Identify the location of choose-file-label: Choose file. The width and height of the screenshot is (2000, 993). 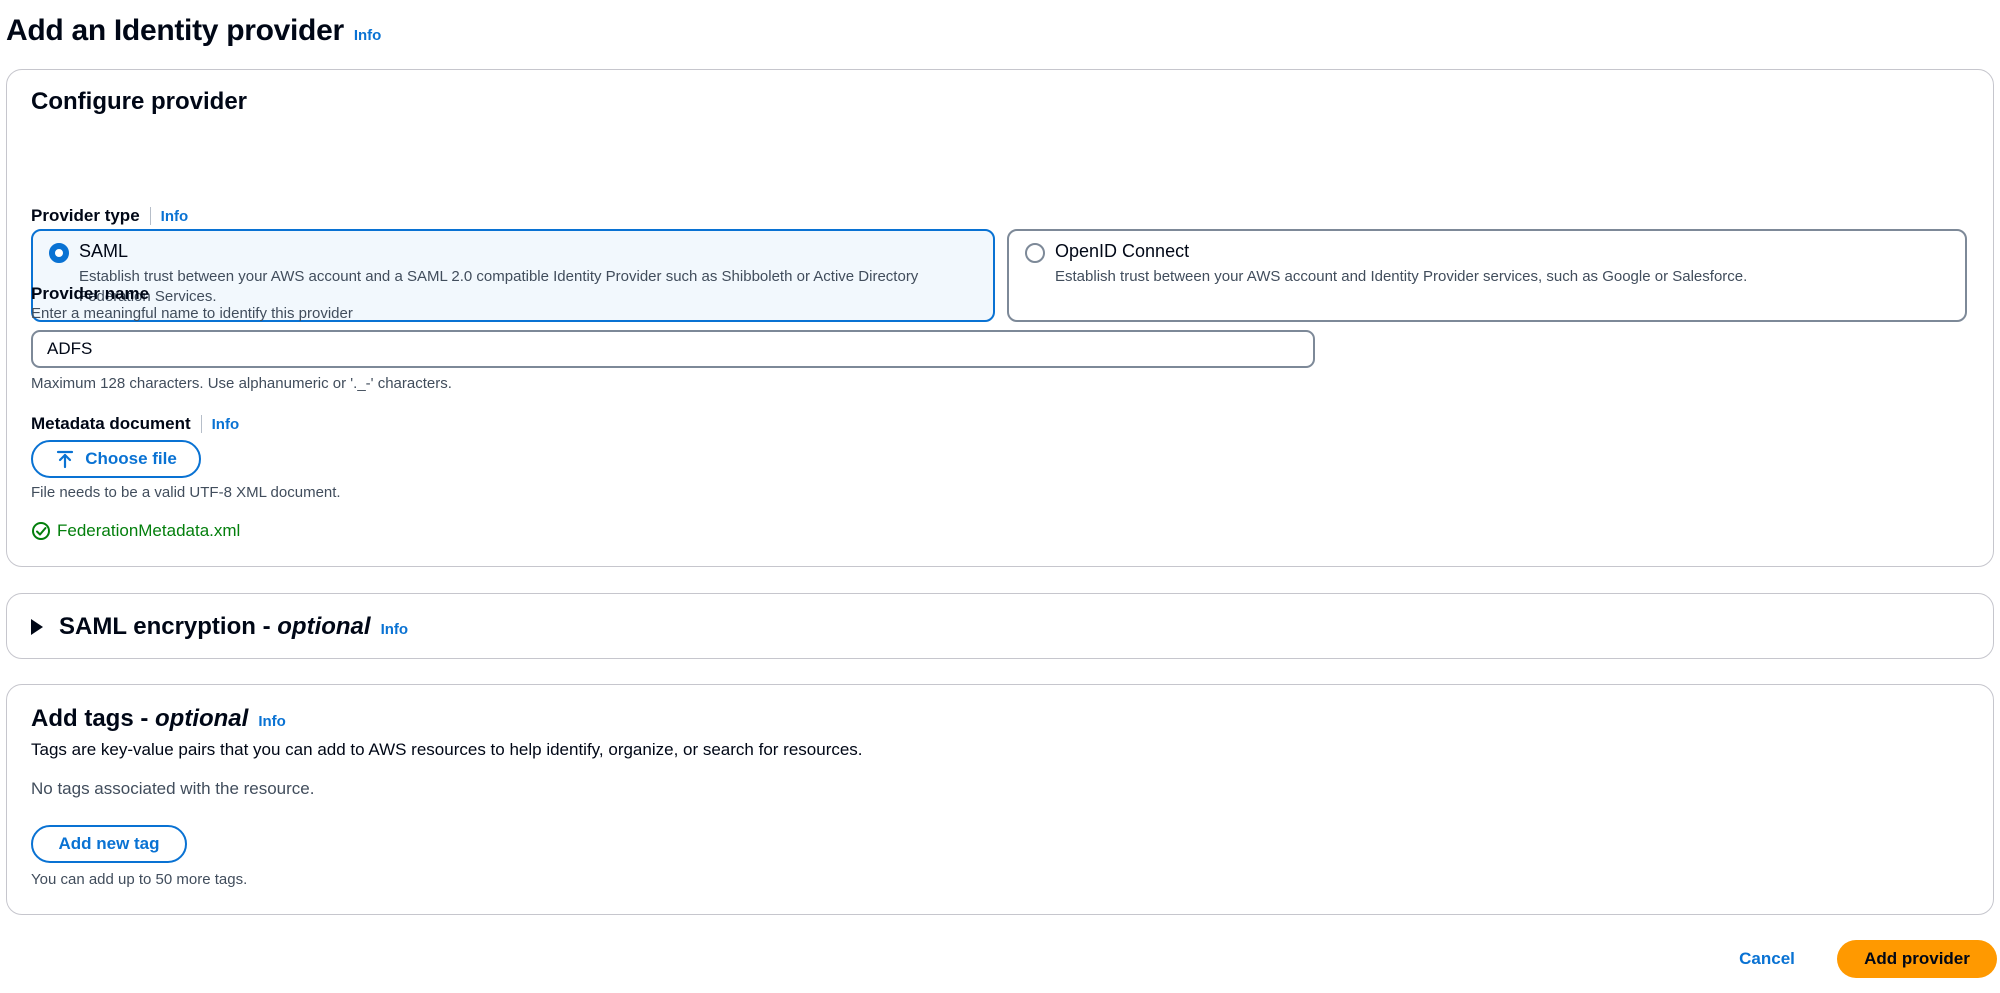
(131, 458).